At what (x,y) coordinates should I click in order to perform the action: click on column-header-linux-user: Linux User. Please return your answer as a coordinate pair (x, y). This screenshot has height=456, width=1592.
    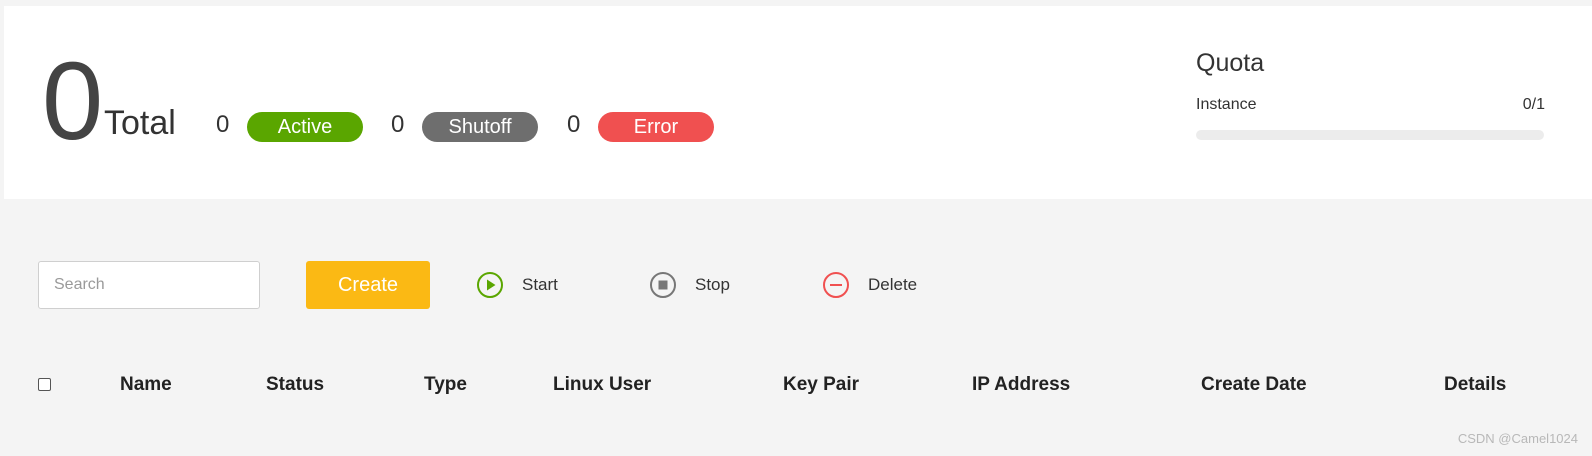
    Looking at the image, I should click on (602, 385).